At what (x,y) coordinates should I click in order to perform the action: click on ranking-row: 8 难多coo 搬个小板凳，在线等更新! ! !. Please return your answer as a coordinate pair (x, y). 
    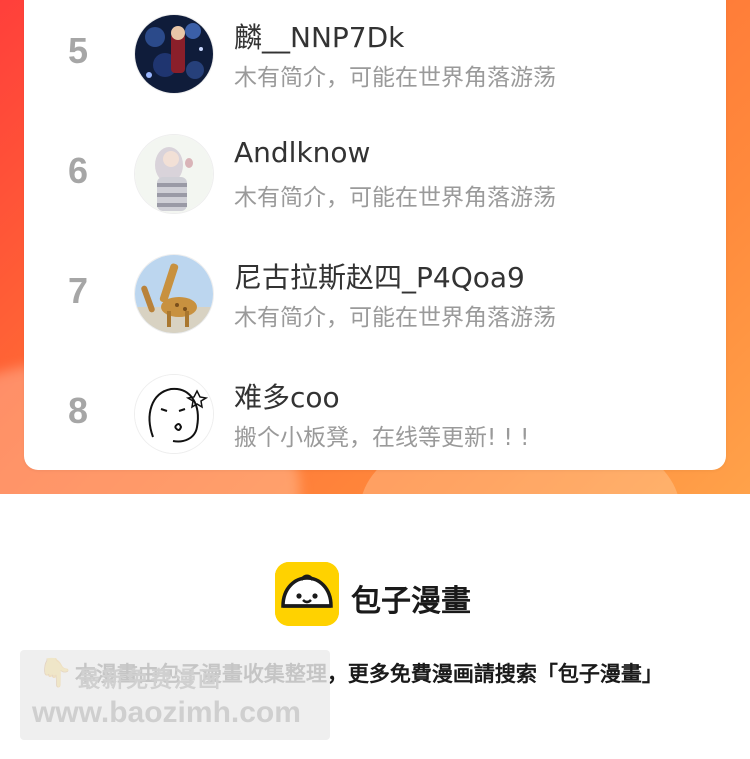
    Looking at the image, I should click on (375, 416).